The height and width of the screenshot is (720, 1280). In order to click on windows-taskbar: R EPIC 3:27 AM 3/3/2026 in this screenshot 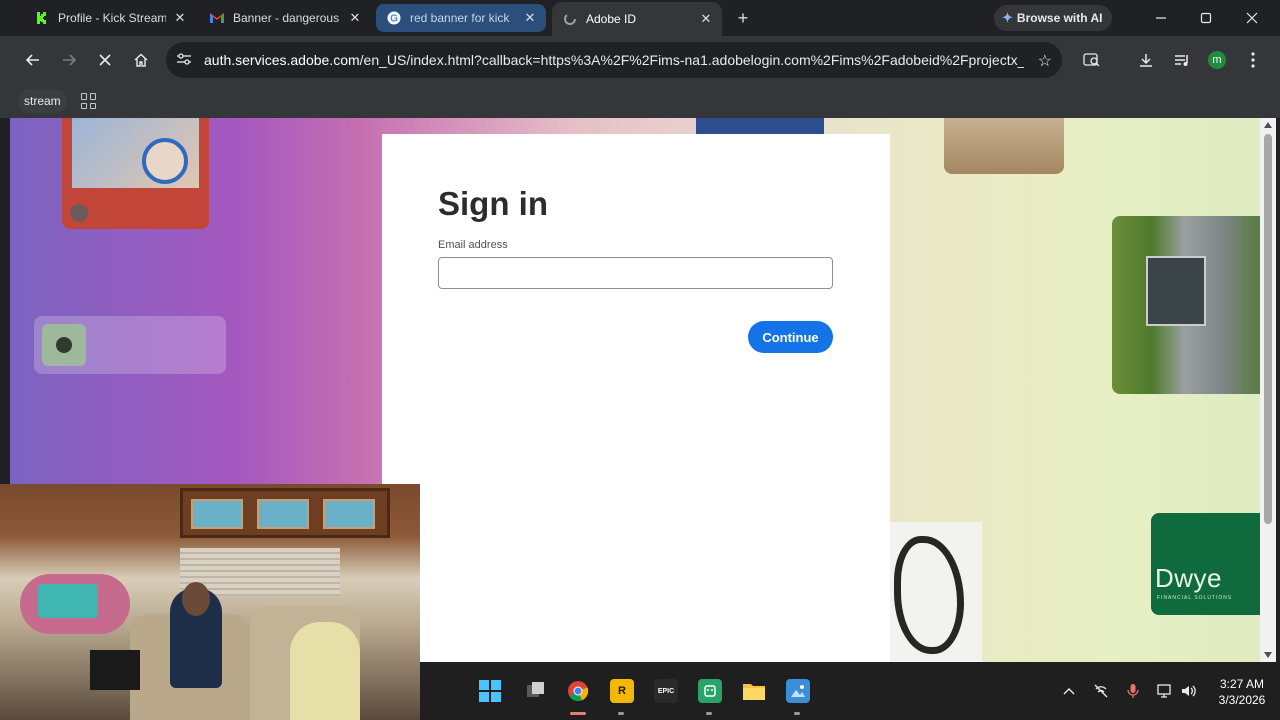, I will do `click(850, 691)`.